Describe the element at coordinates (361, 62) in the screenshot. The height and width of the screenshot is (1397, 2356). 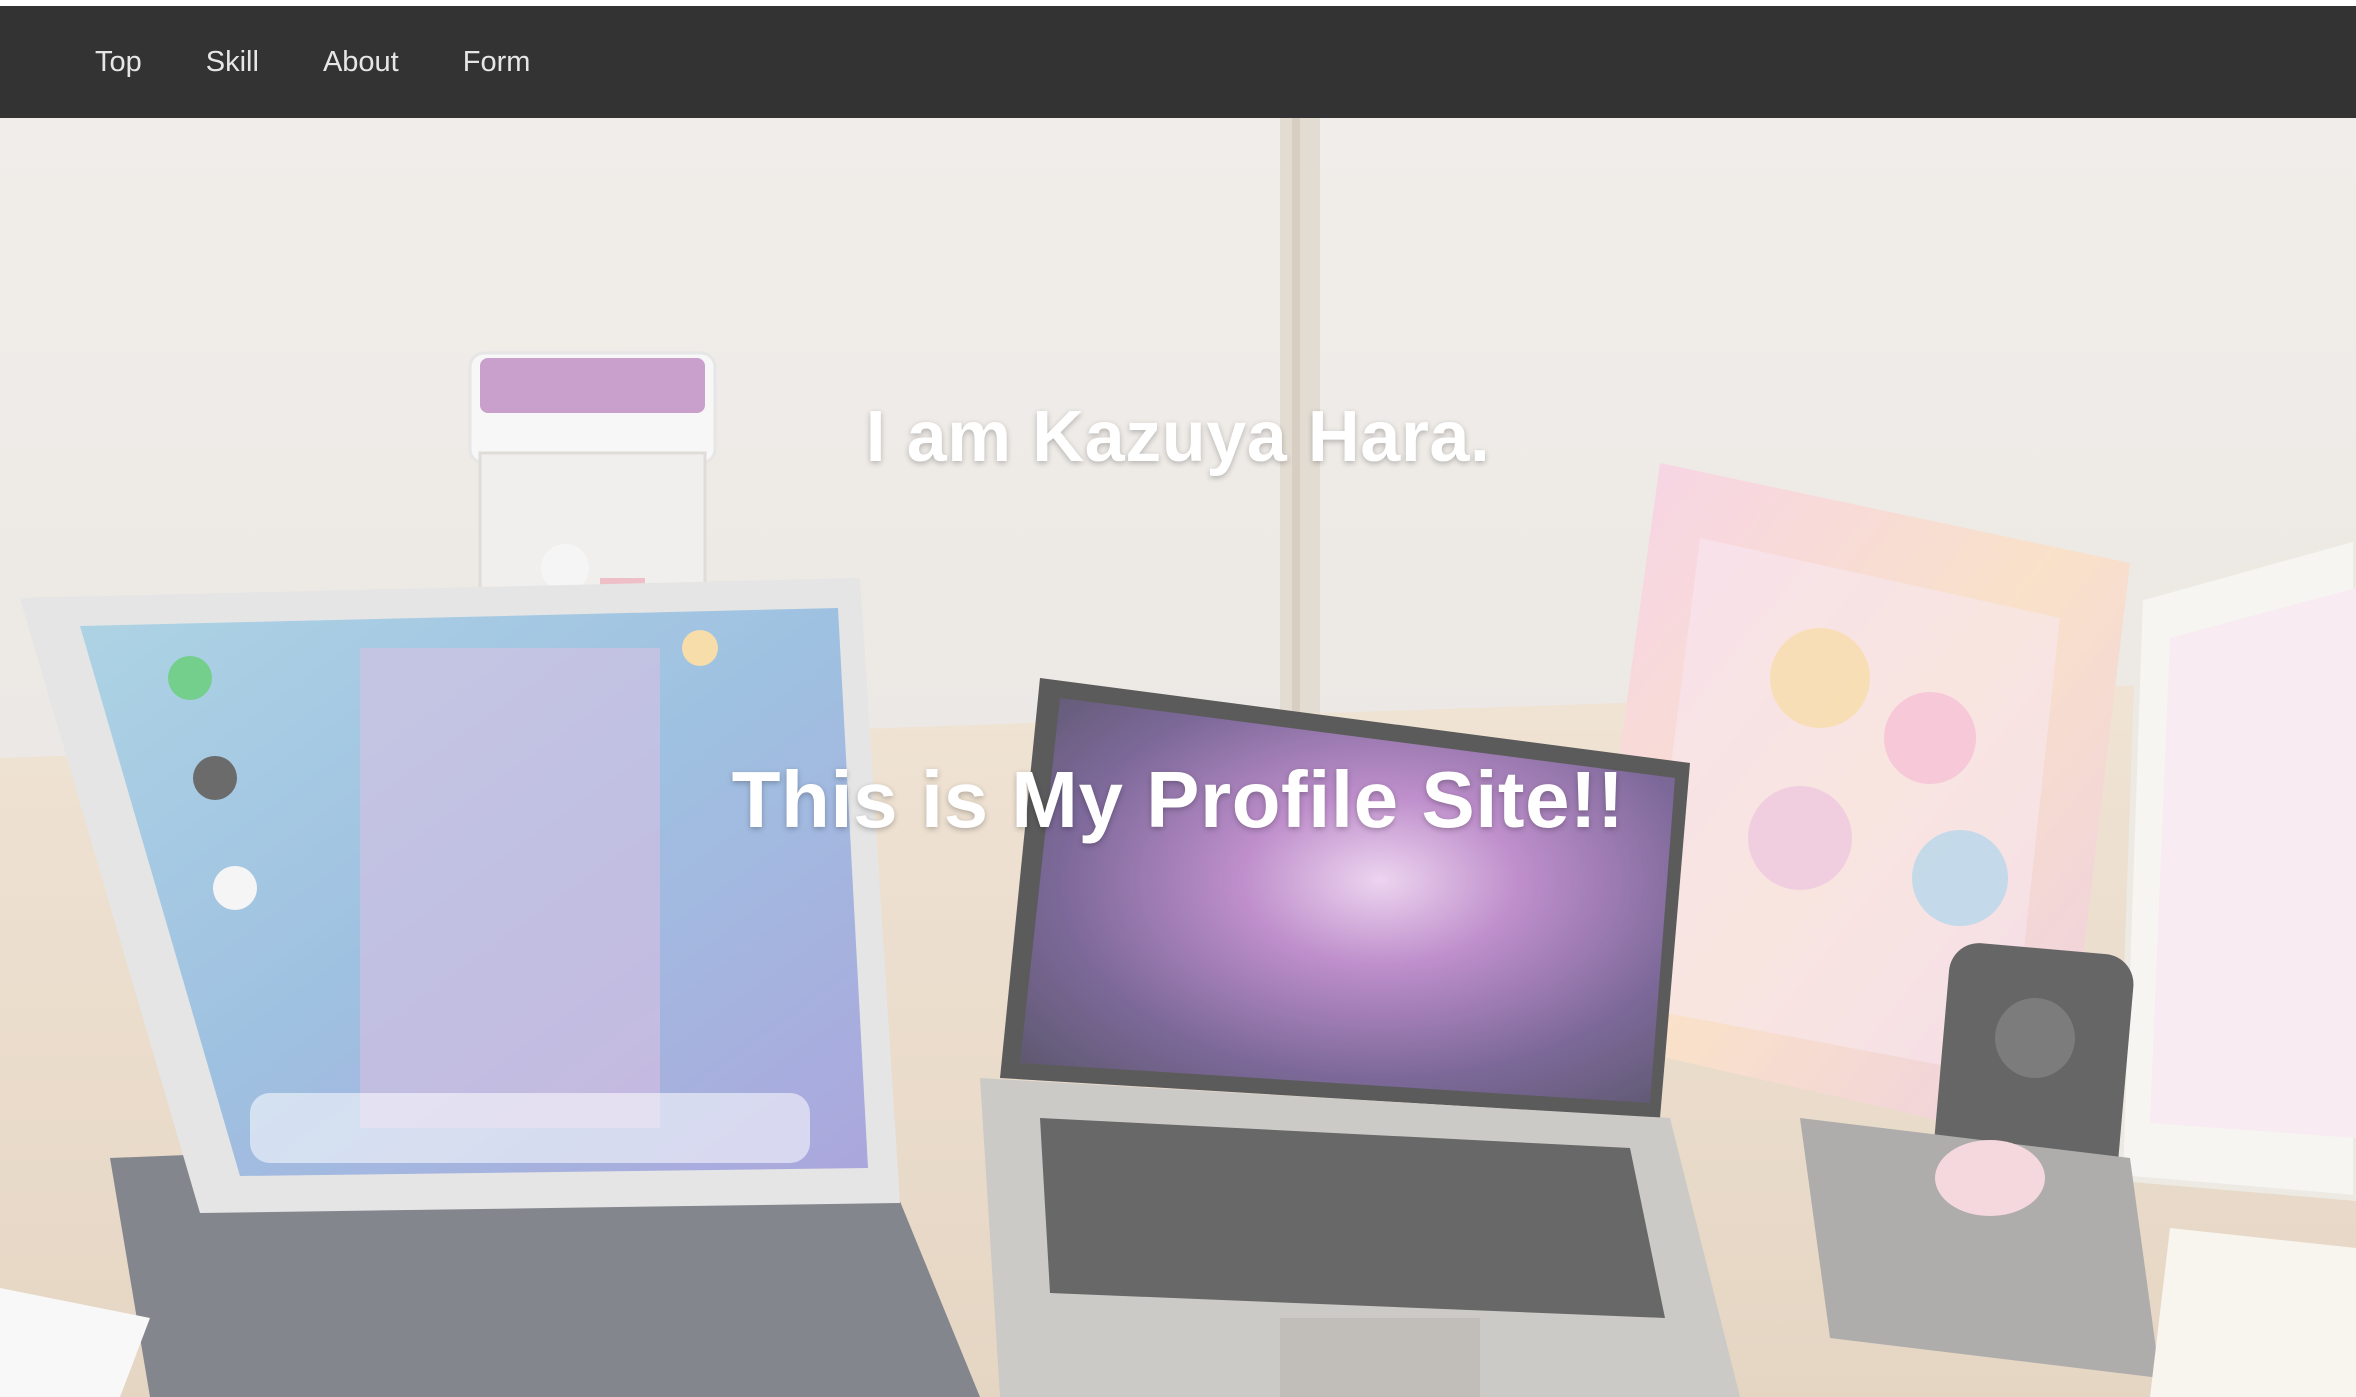
I see `nav-link-about: About` at that location.